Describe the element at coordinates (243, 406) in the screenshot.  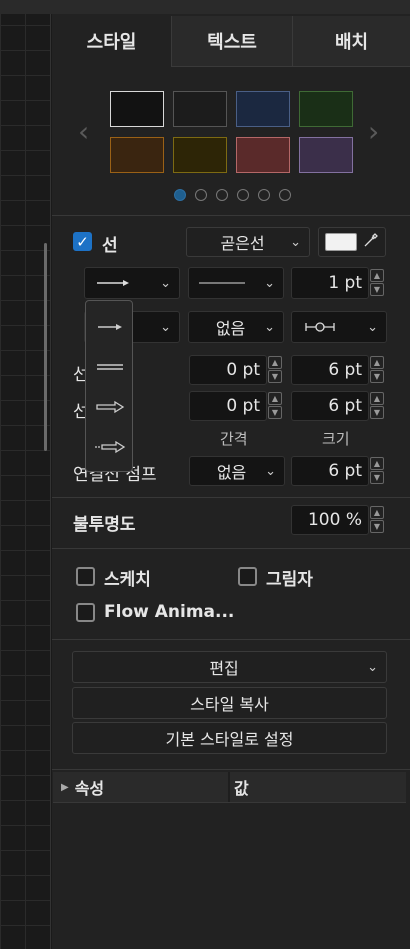
I see `end-spacing-value: 0 pt` at that location.